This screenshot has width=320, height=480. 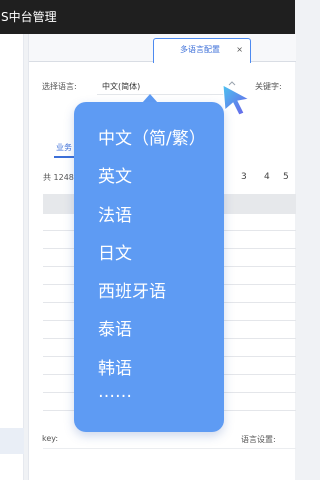 I want to click on divider, so click(x=169, y=448).